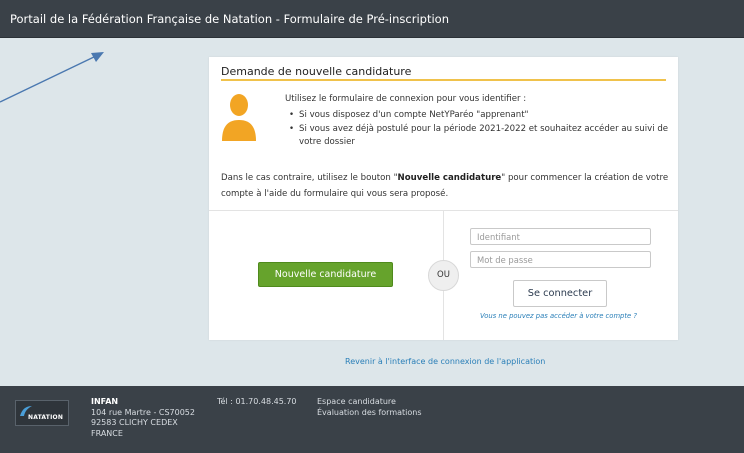 The width and height of the screenshot is (744, 453). What do you see at coordinates (105, 401) in the screenshot?
I see `org-name: INFAN` at bounding box center [105, 401].